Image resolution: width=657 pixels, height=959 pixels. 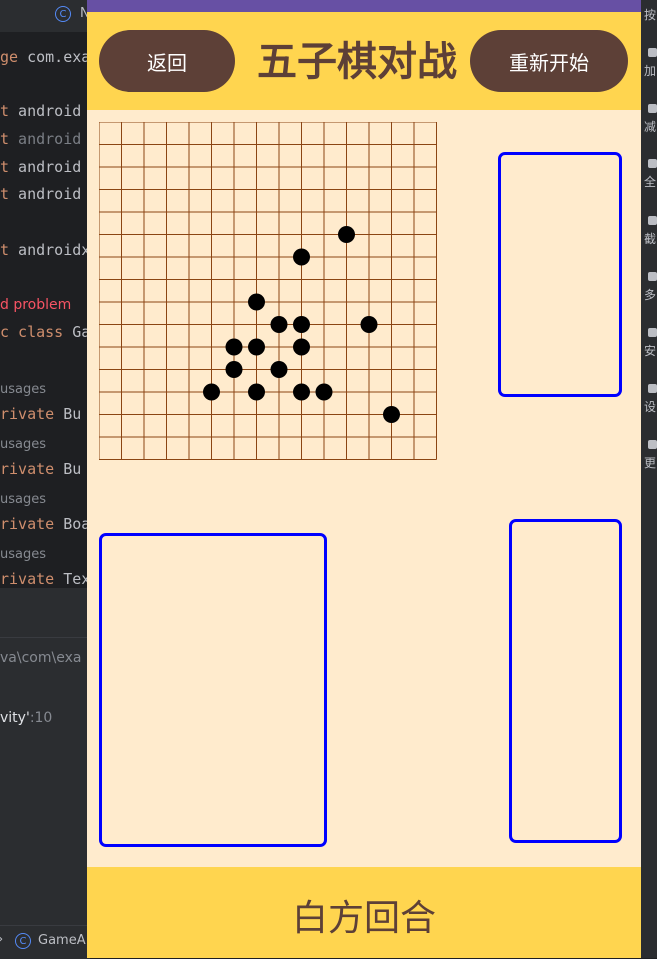 I want to click on ide-lower-panel: va\com\exa vity':10, so click(x=45, y=773).